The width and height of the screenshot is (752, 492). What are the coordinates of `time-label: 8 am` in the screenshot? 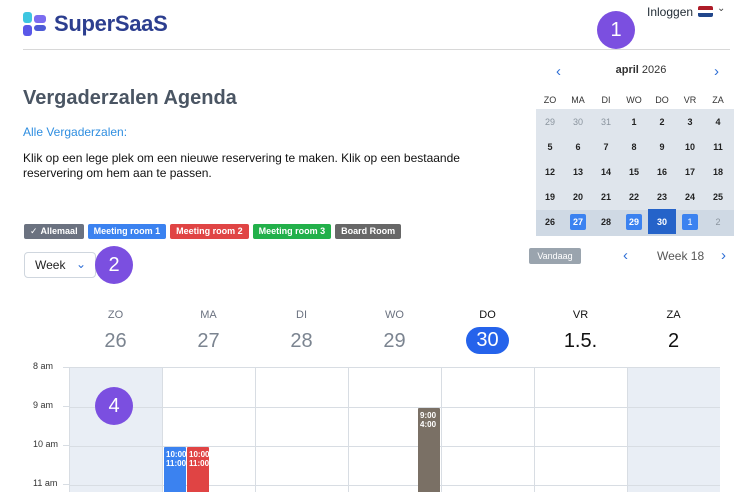 It's located at (43, 366).